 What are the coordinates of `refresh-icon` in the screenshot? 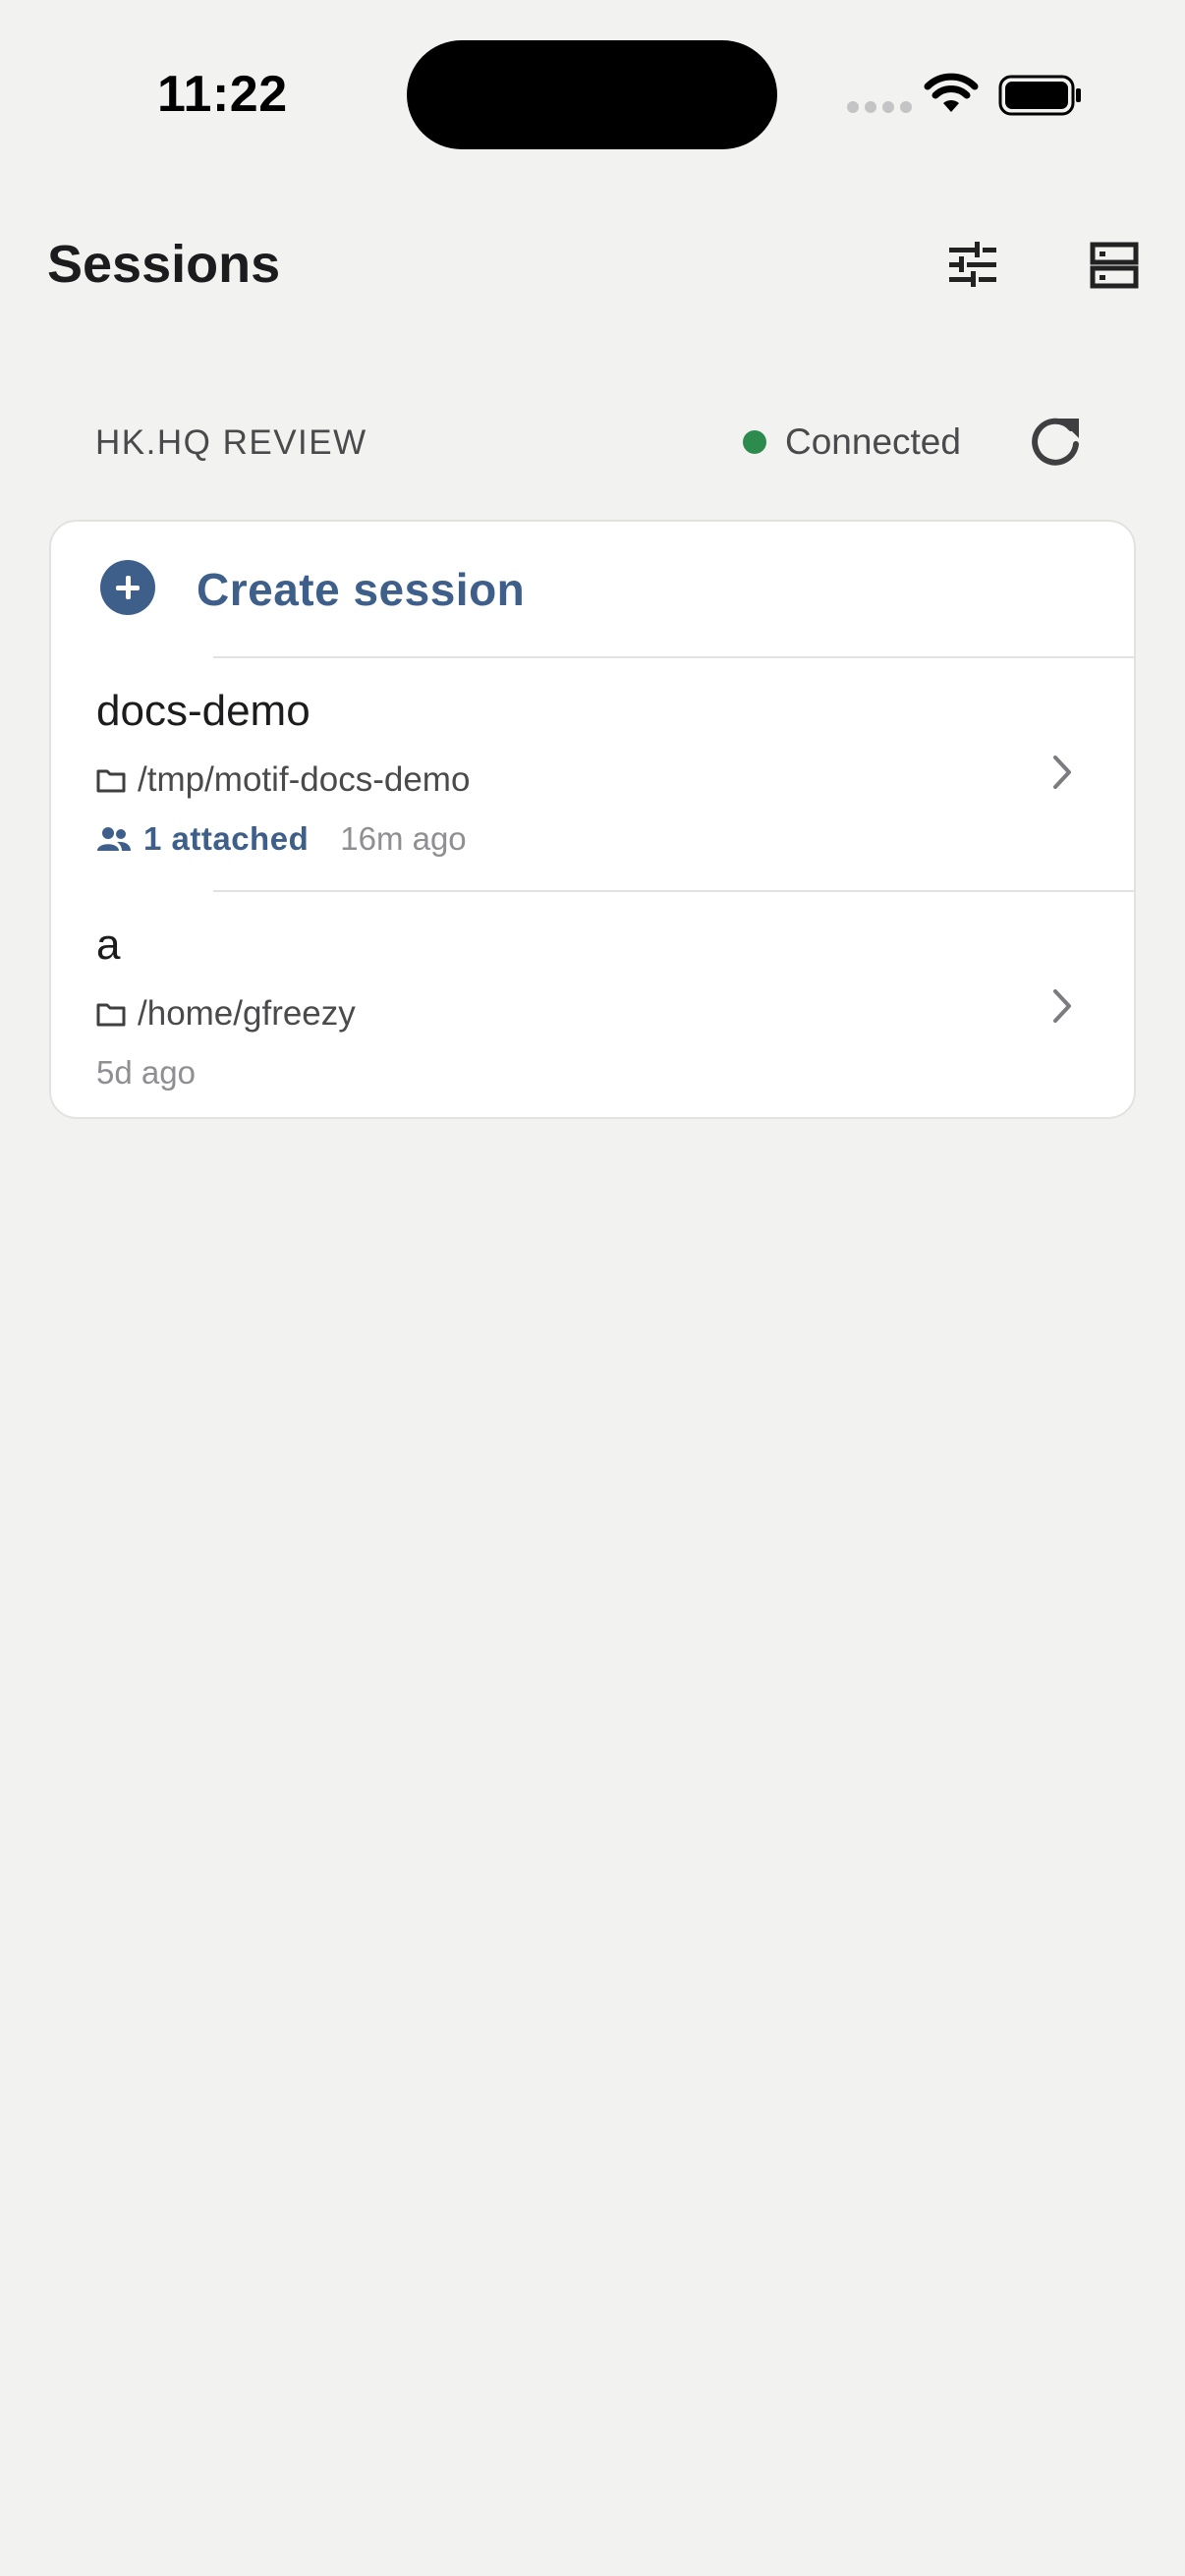 It's located at (1056, 441).